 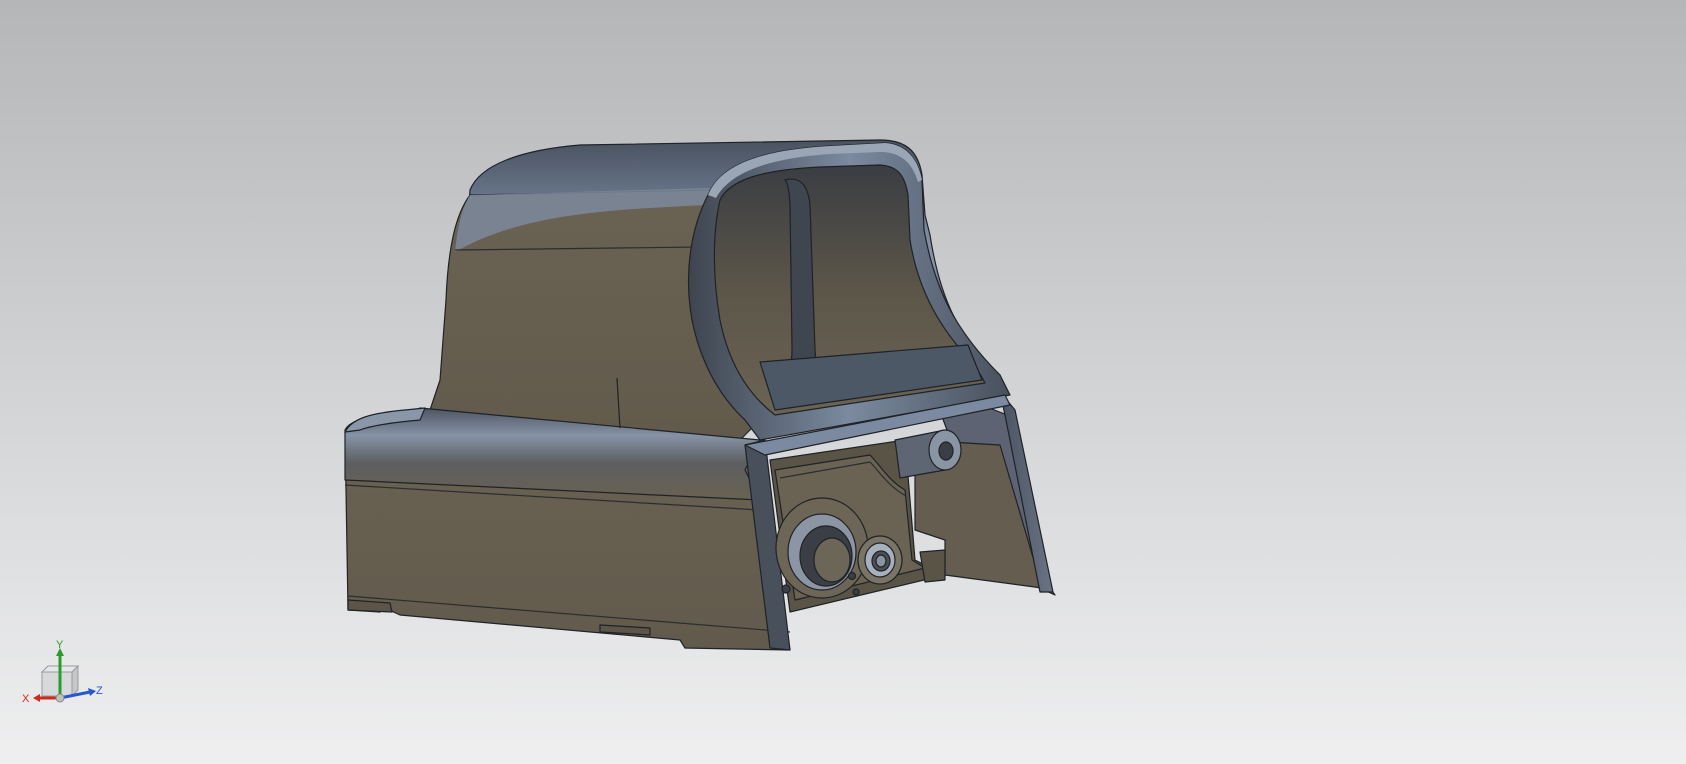 I want to click on y-axis-label: Y, so click(x=60, y=645).